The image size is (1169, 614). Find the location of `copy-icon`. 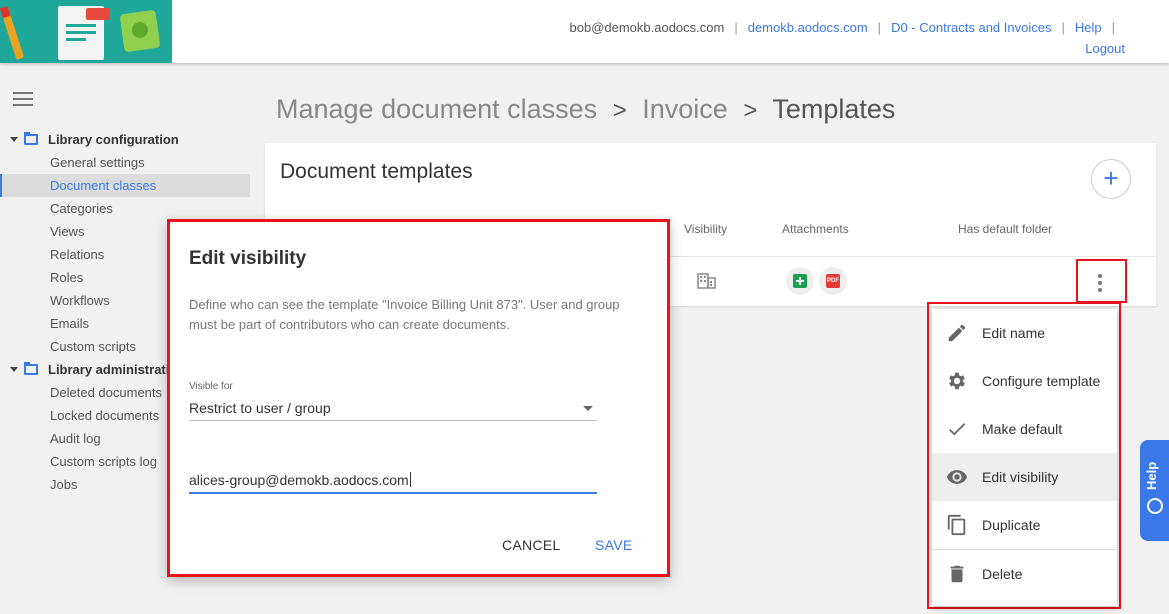

copy-icon is located at coordinates (956, 525).